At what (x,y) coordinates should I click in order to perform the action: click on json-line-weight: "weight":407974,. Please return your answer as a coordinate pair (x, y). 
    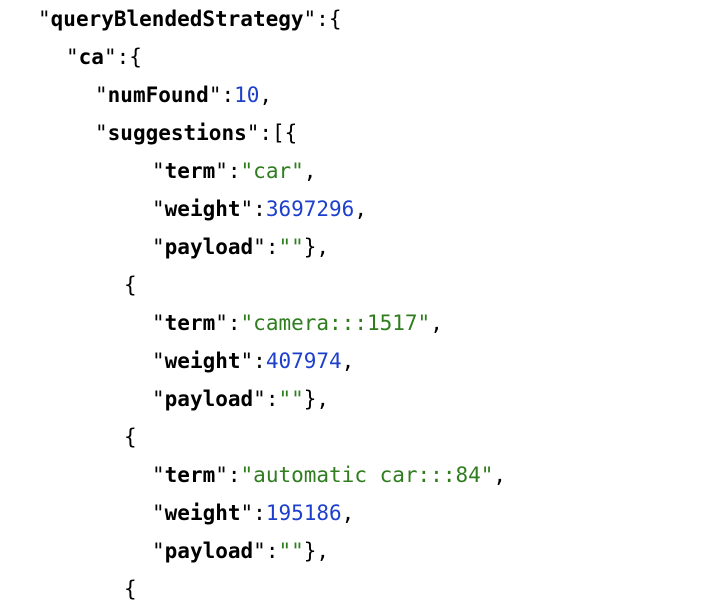
    Looking at the image, I should click on (253, 361).